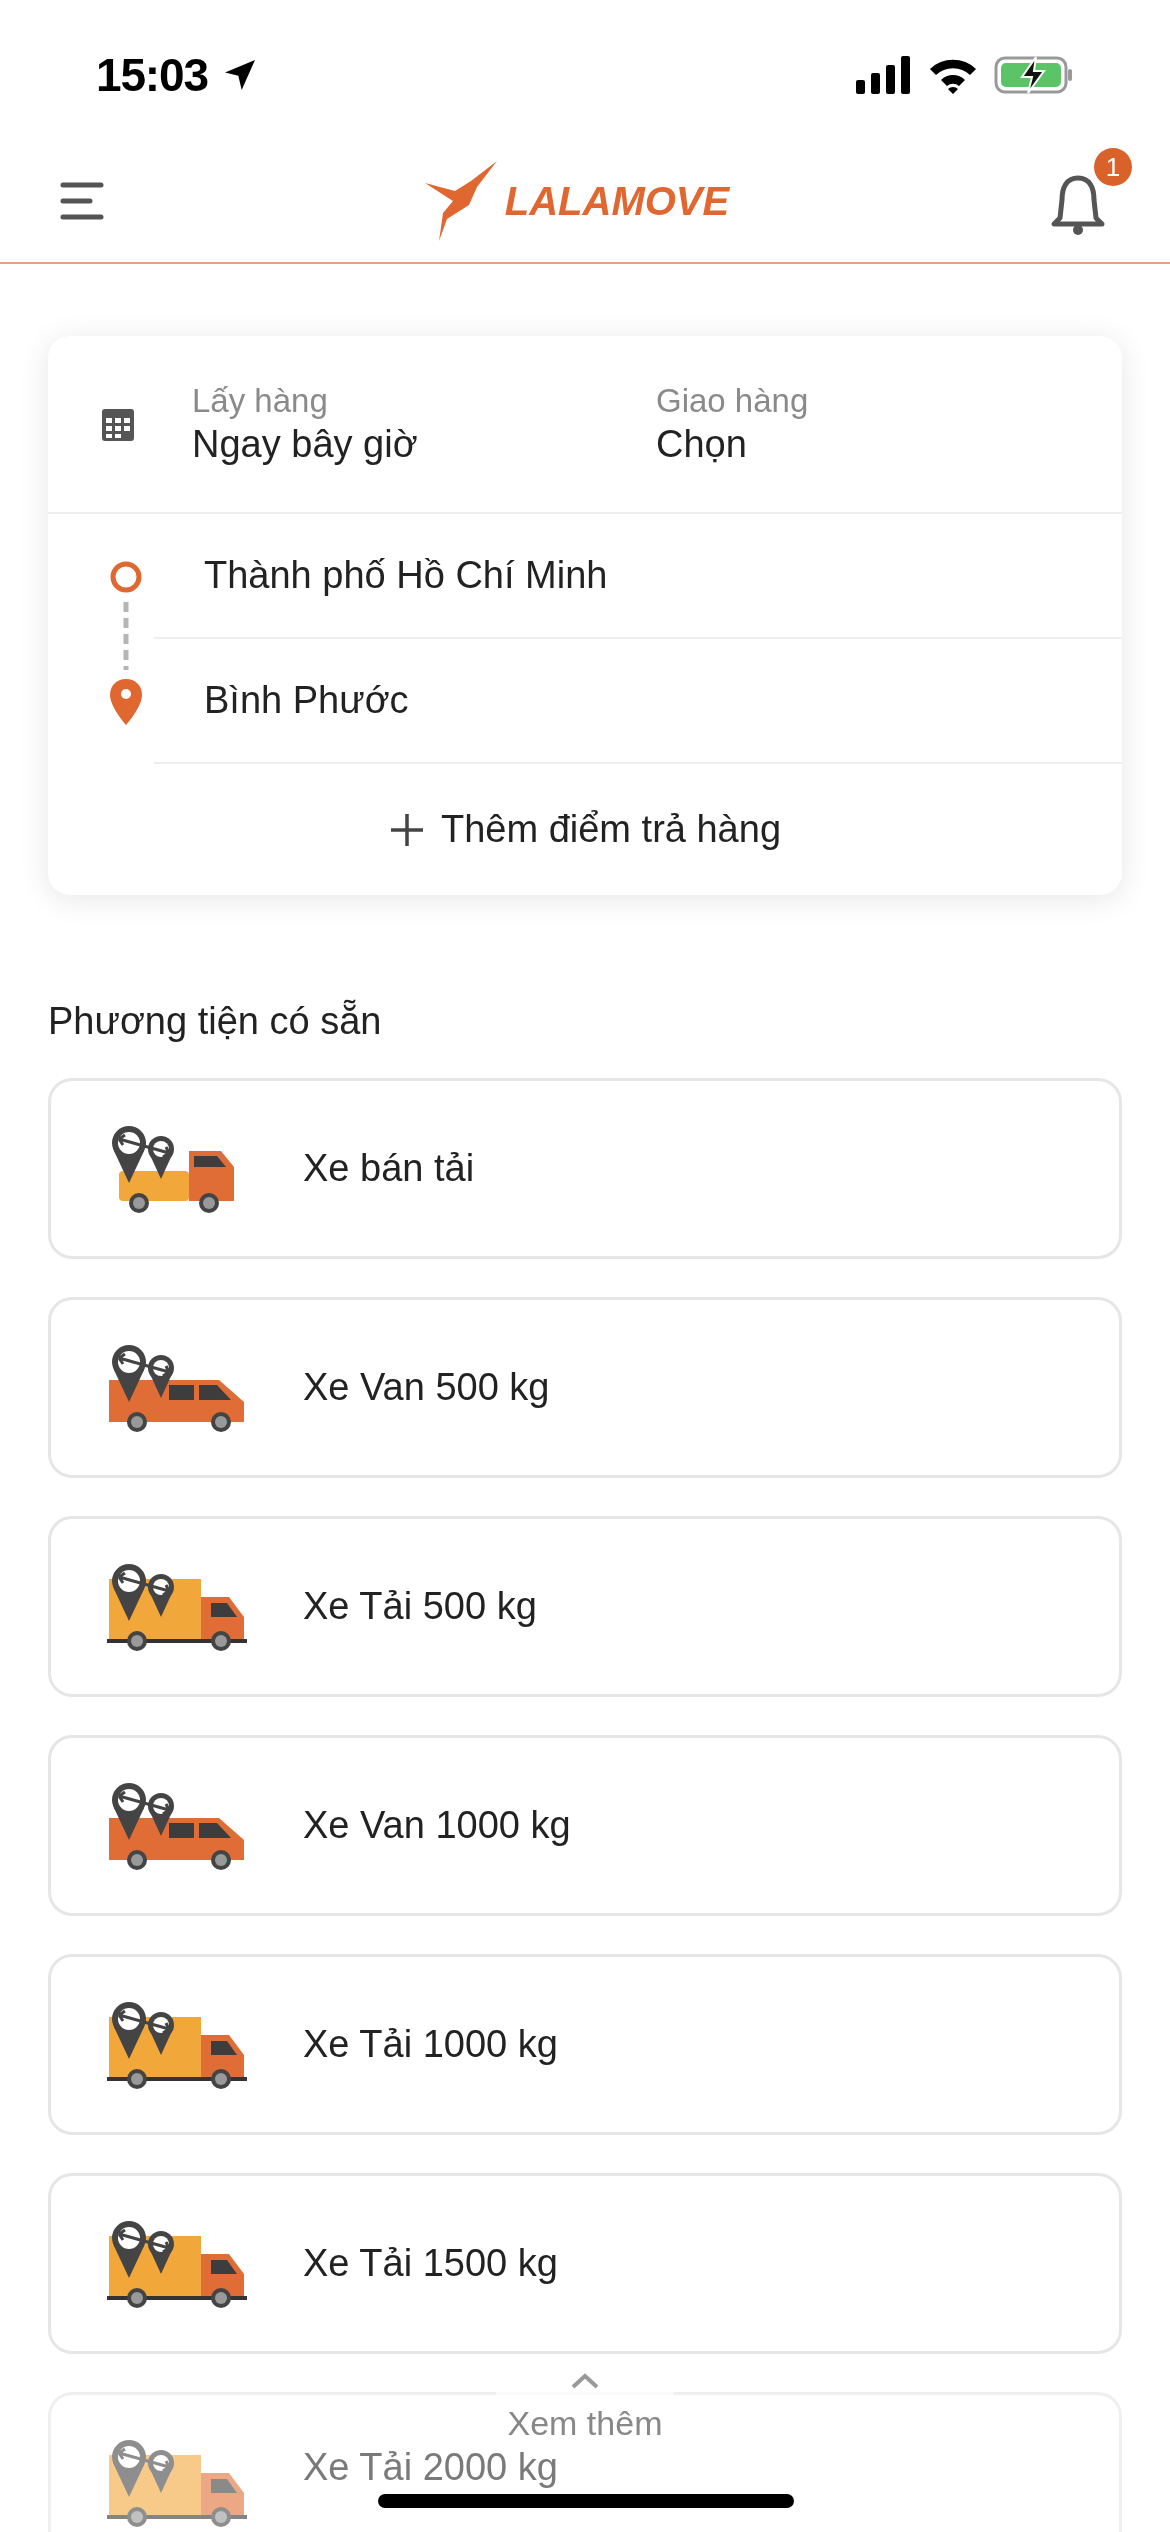 This screenshot has width=1170, height=2532. Describe the element at coordinates (702, 444) in the screenshot. I see `delivery-value: Chọn` at that location.